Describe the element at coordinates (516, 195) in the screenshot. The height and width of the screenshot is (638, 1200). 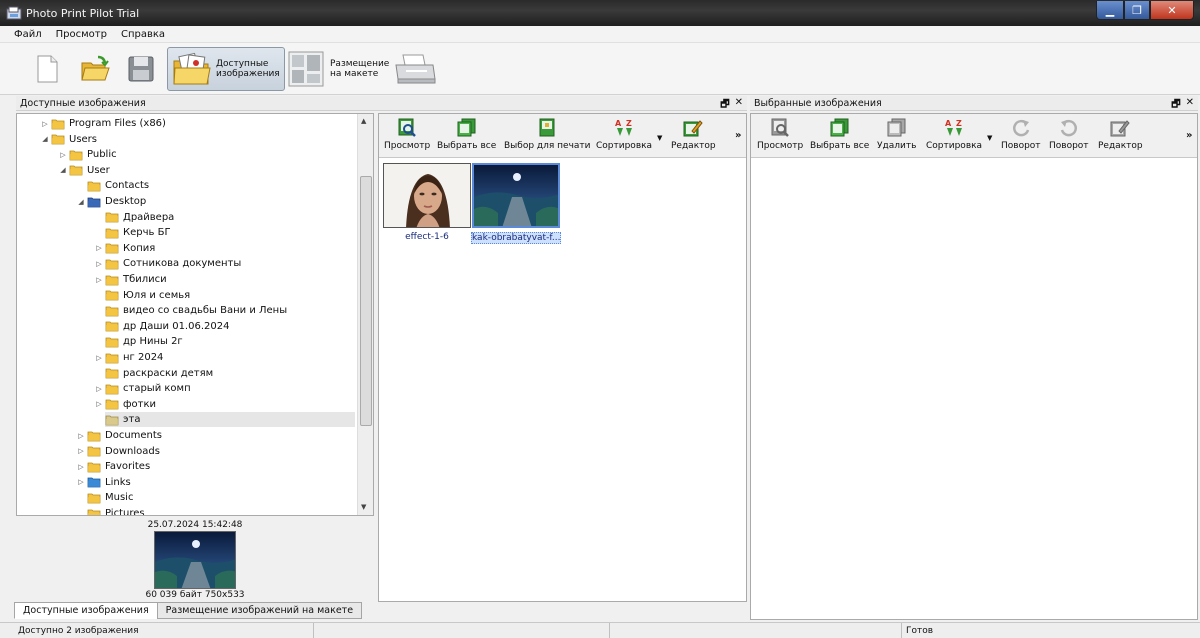
I see `landscape-thumbnail` at that location.